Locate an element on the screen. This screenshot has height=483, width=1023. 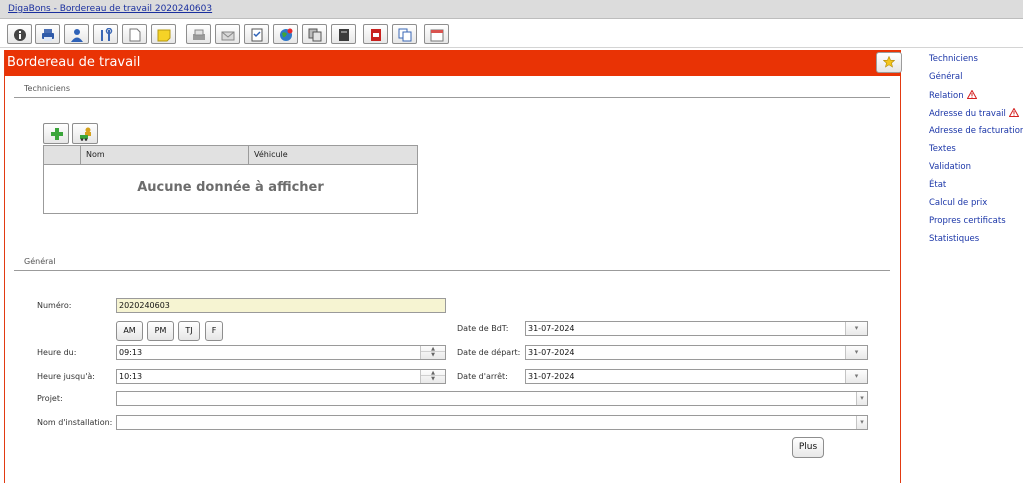
person-button is located at coordinates (76, 34).